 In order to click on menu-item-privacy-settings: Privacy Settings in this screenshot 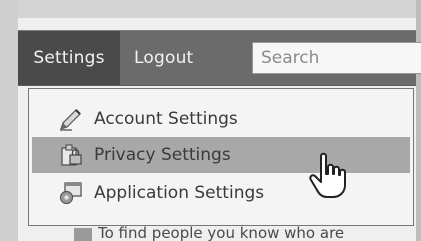, I will do `click(221, 155)`.